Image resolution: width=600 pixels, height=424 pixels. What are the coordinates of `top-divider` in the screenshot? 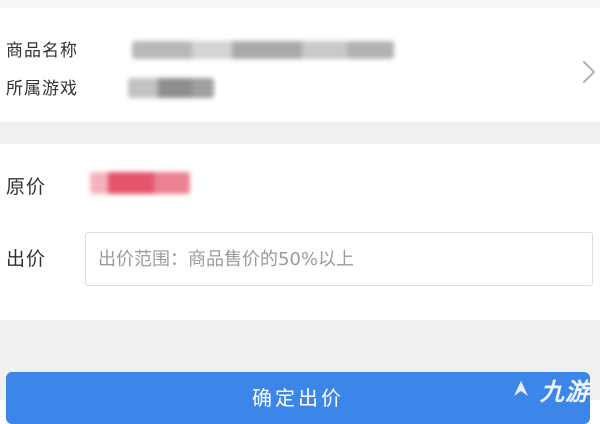 It's located at (300, 4).